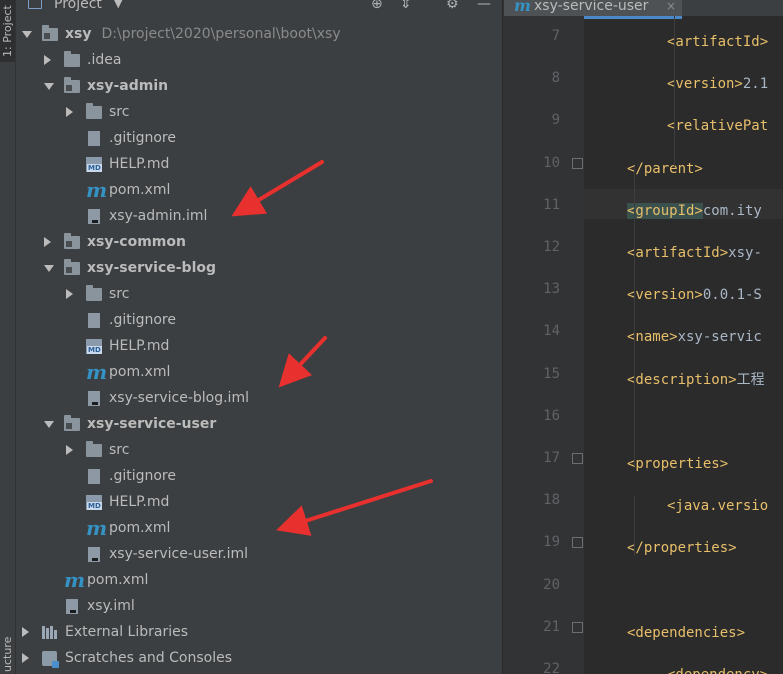 The height and width of the screenshot is (674, 783). What do you see at coordinates (678, 253) in the screenshot?
I see `xml-tag: <artifactId>` at bounding box center [678, 253].